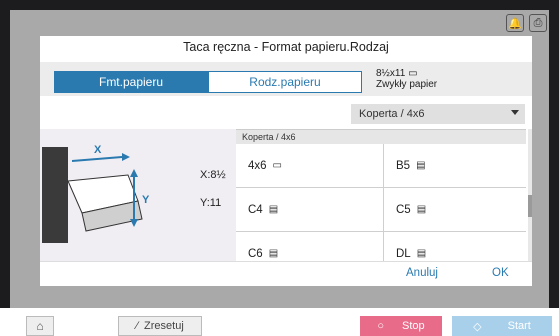 The width and height of the screenshot is (559, 336). Describe the element at coordinates (519, 326) in the screenshot. I see `start-label: Start` at that location.